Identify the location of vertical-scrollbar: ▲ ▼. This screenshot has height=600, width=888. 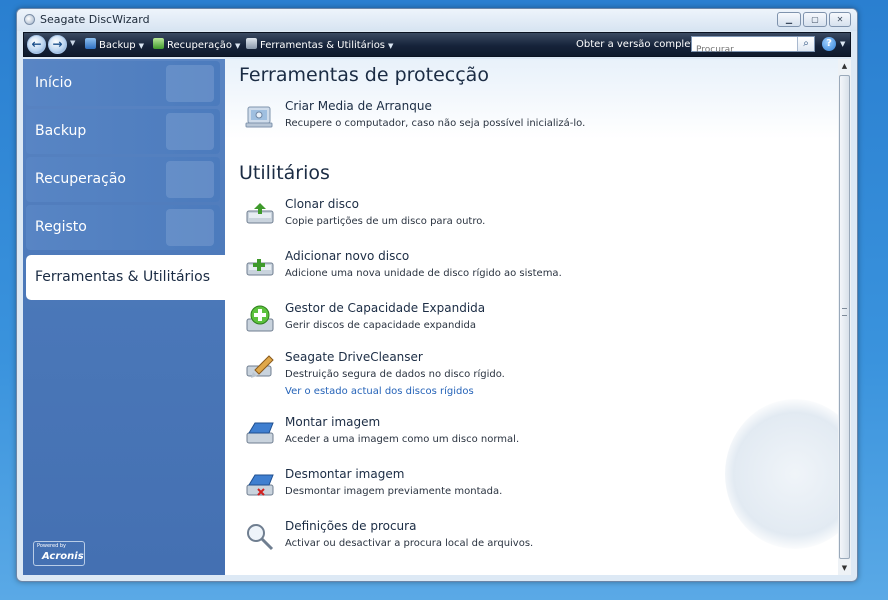
(844, 317).